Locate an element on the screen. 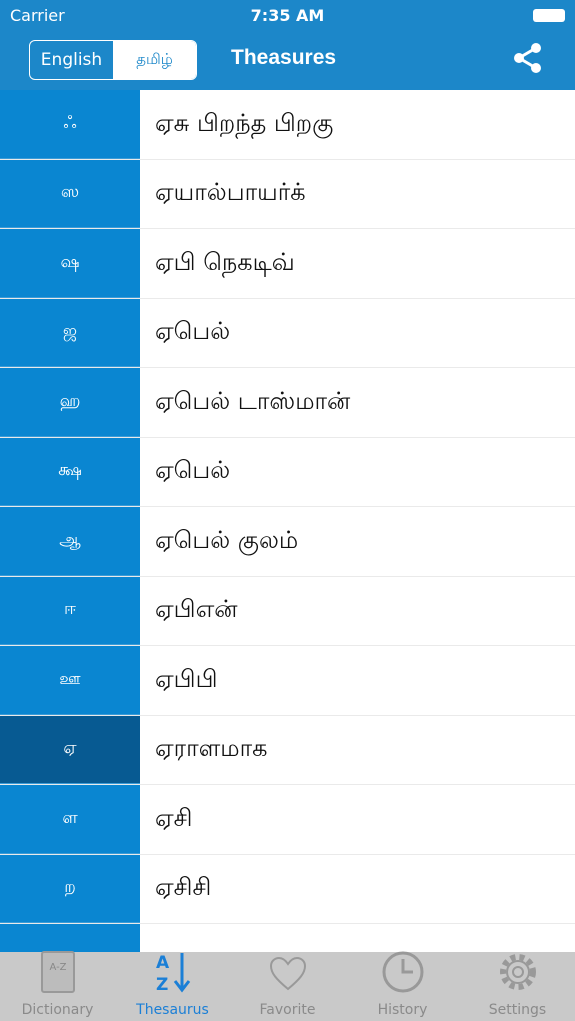 The image size is (575, 1021). page-title: Theasures is located at coordinates (284, 57).